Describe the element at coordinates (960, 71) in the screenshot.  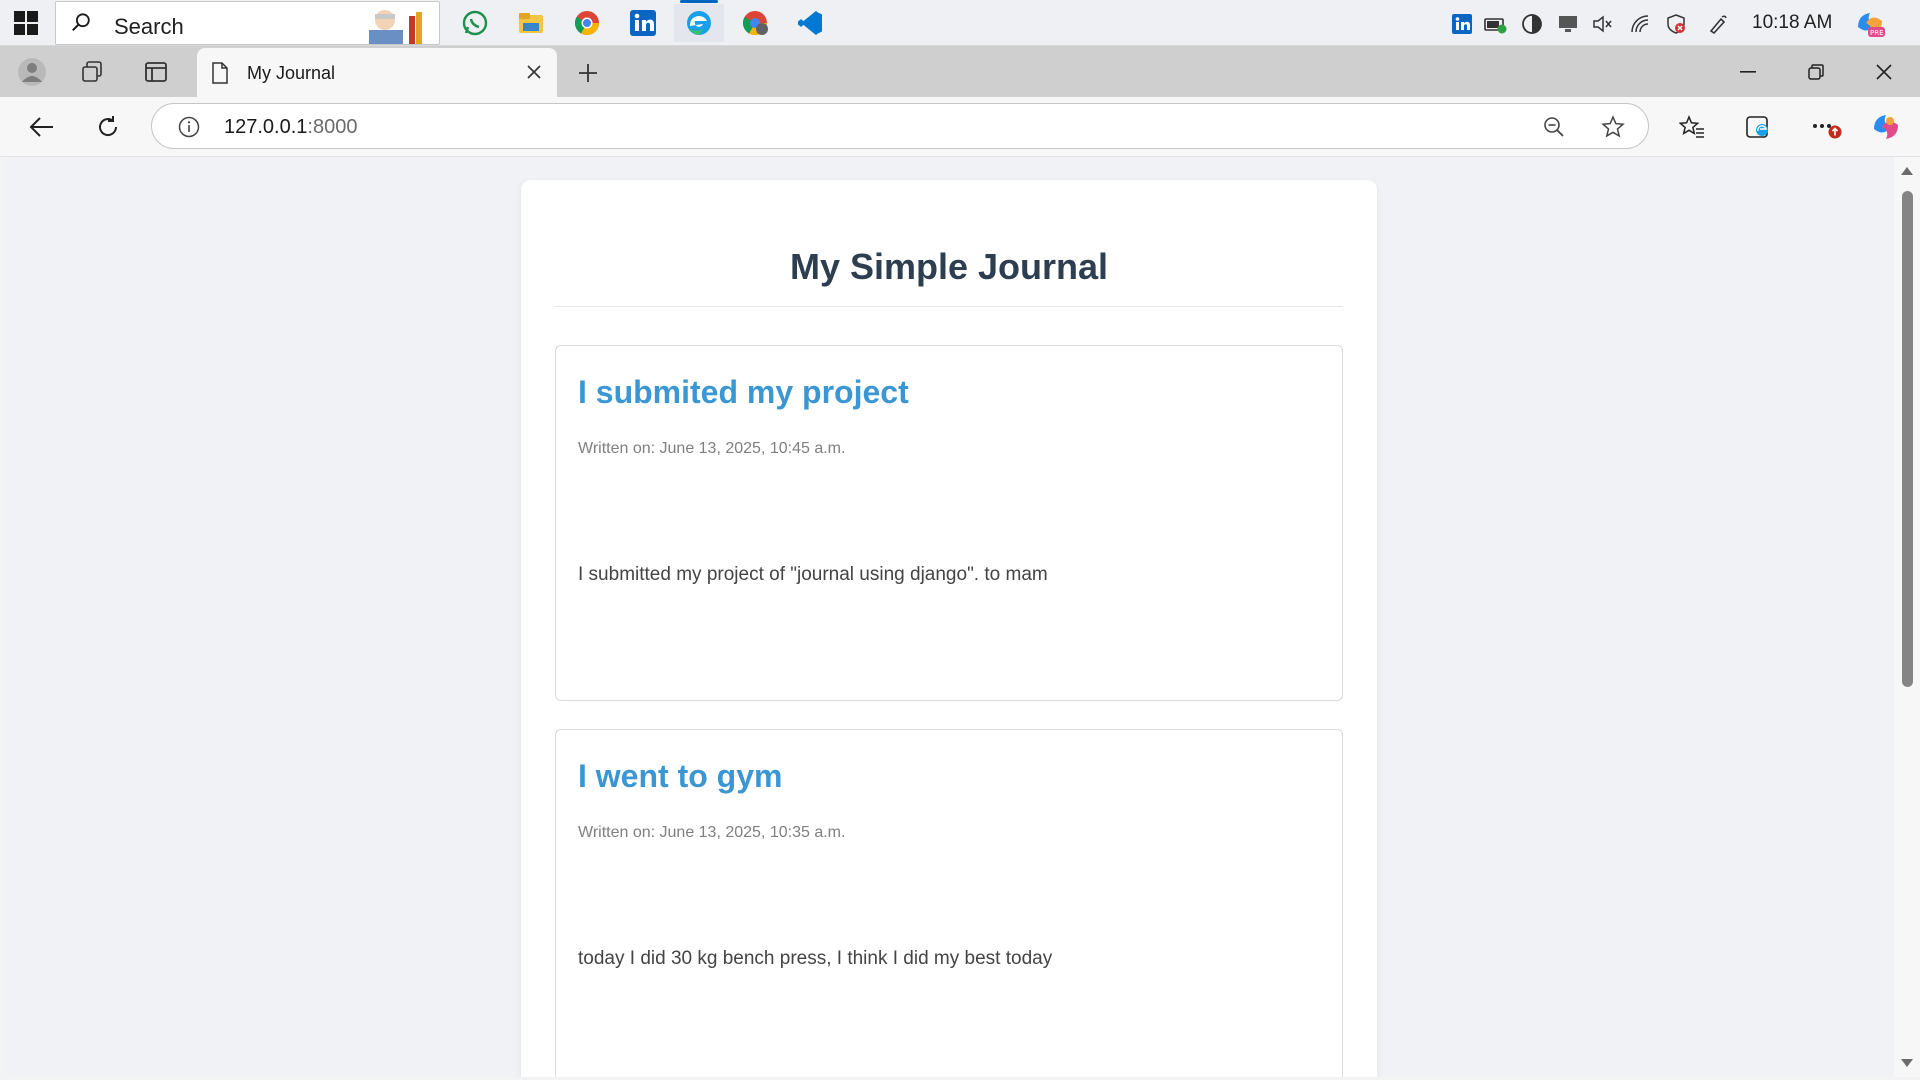
I see `browser-tab-strip: My Journal` at that location.